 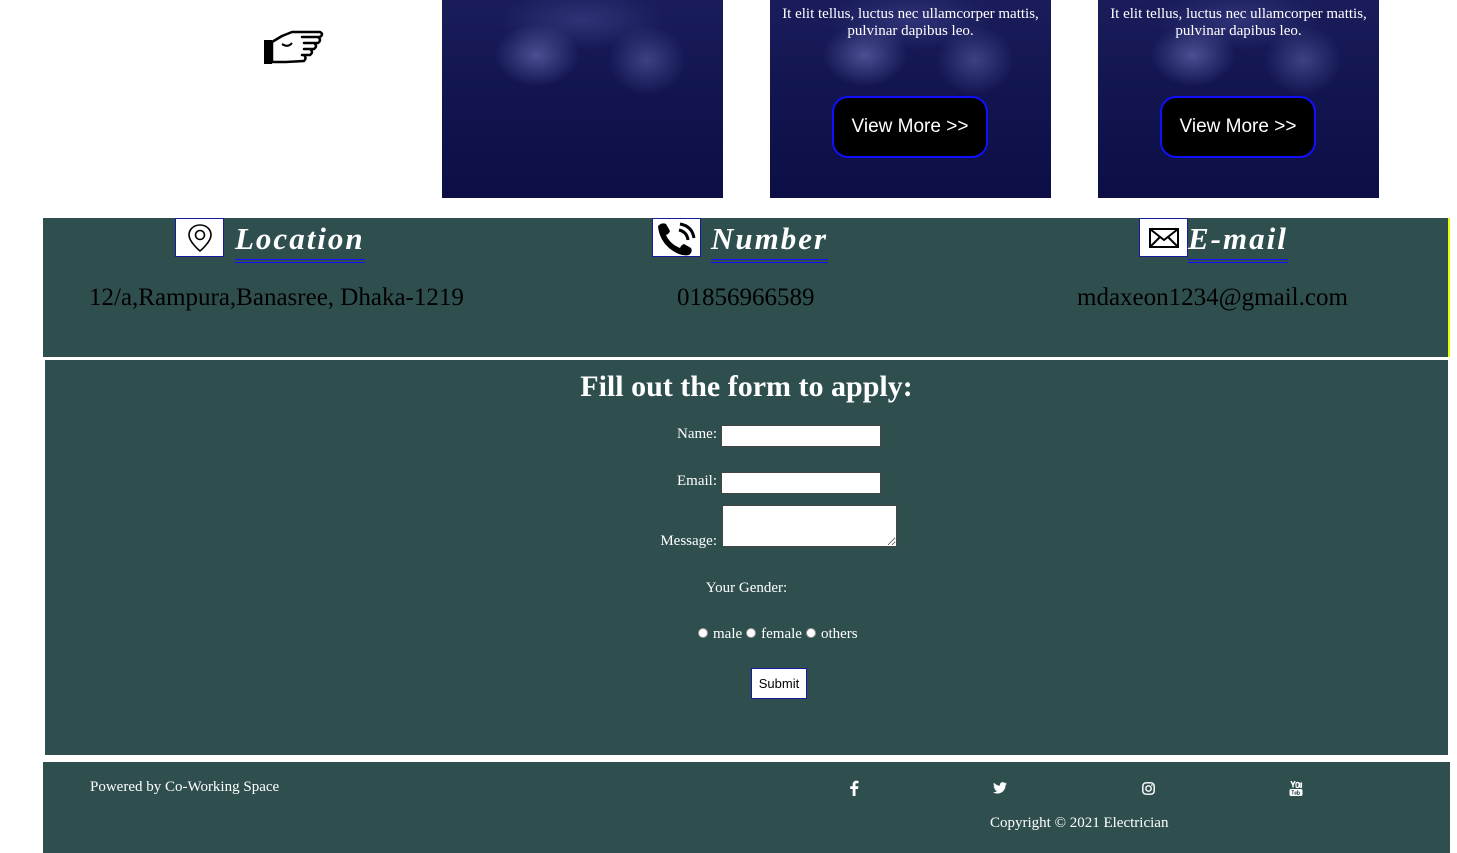 I want to click on gender-option-others: others, so click(x=831, y=634).